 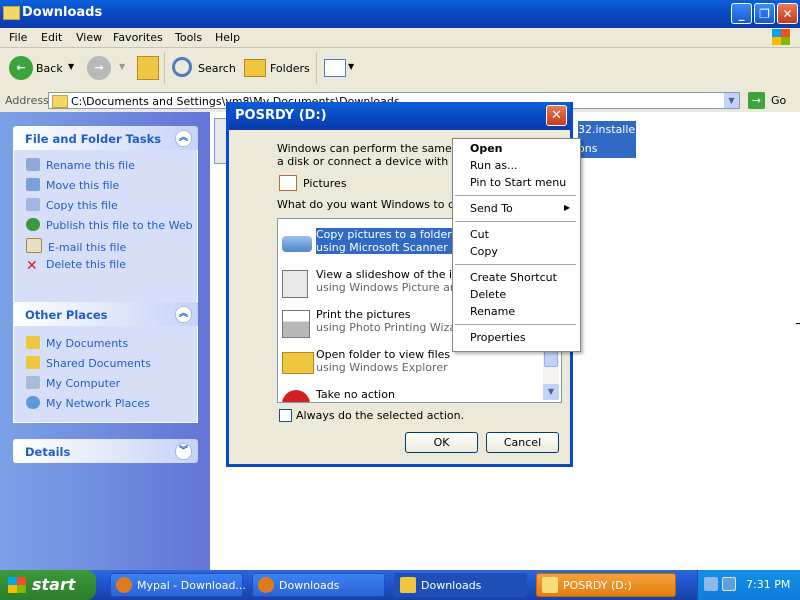 I want to click on place-label: Shared Documents, so click(x=98, y=363).